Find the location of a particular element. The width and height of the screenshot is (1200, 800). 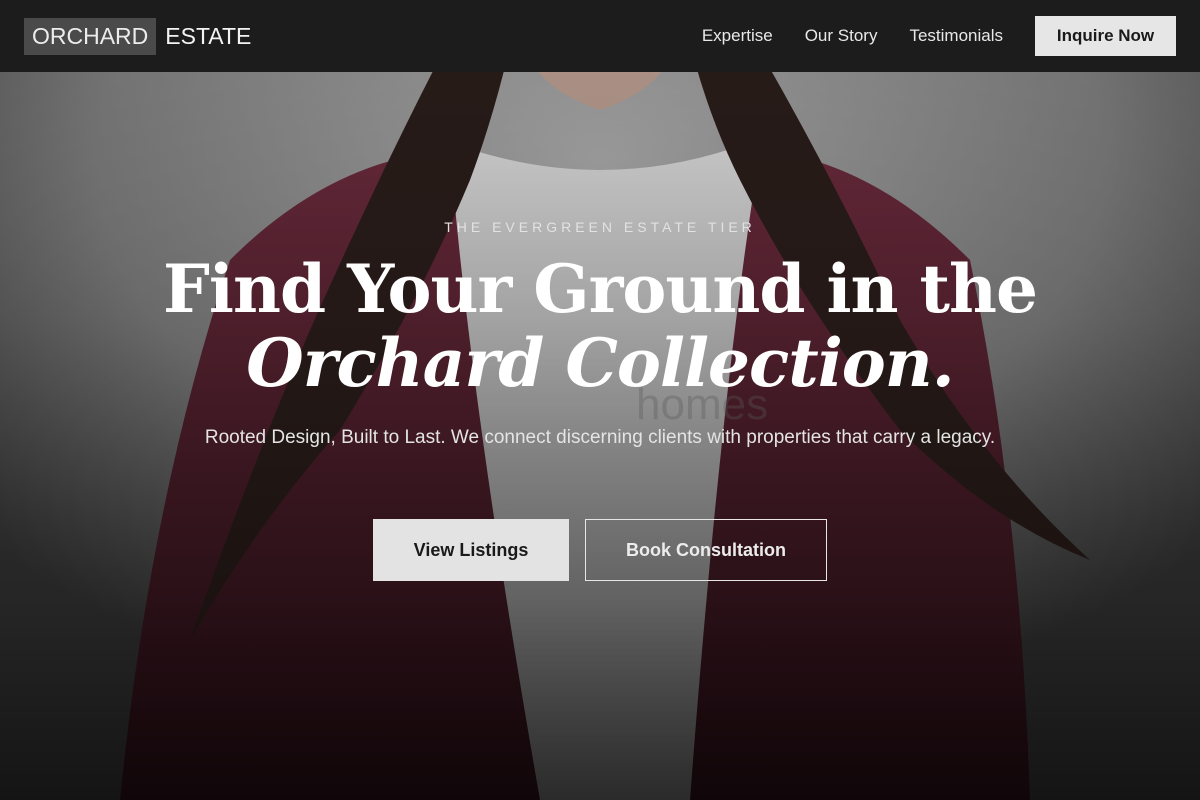

brand-logo: ORCHARD ESTATE is located at coordinates (138, 36).